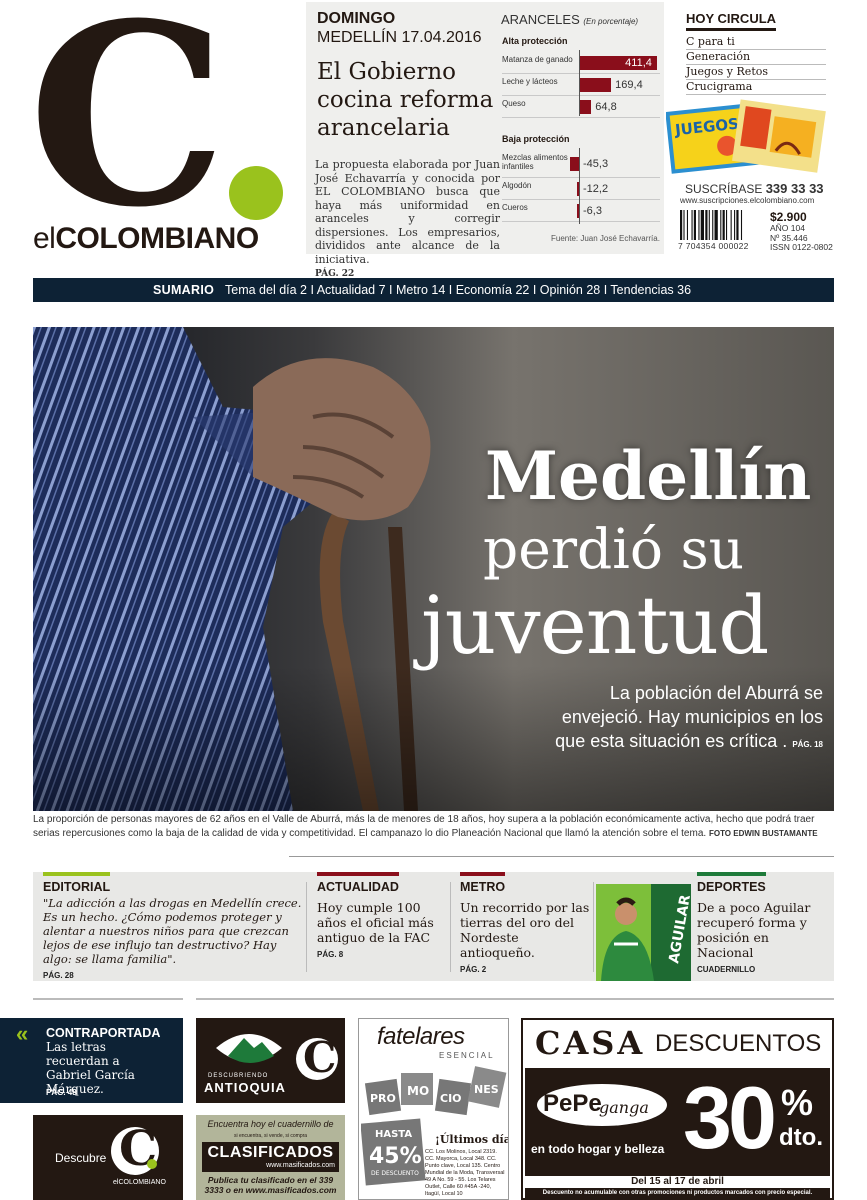 The height and width of the screenshot is (1200, 867). I want to click on wordmark-name: COLOMBIANO, so click(157, 238).